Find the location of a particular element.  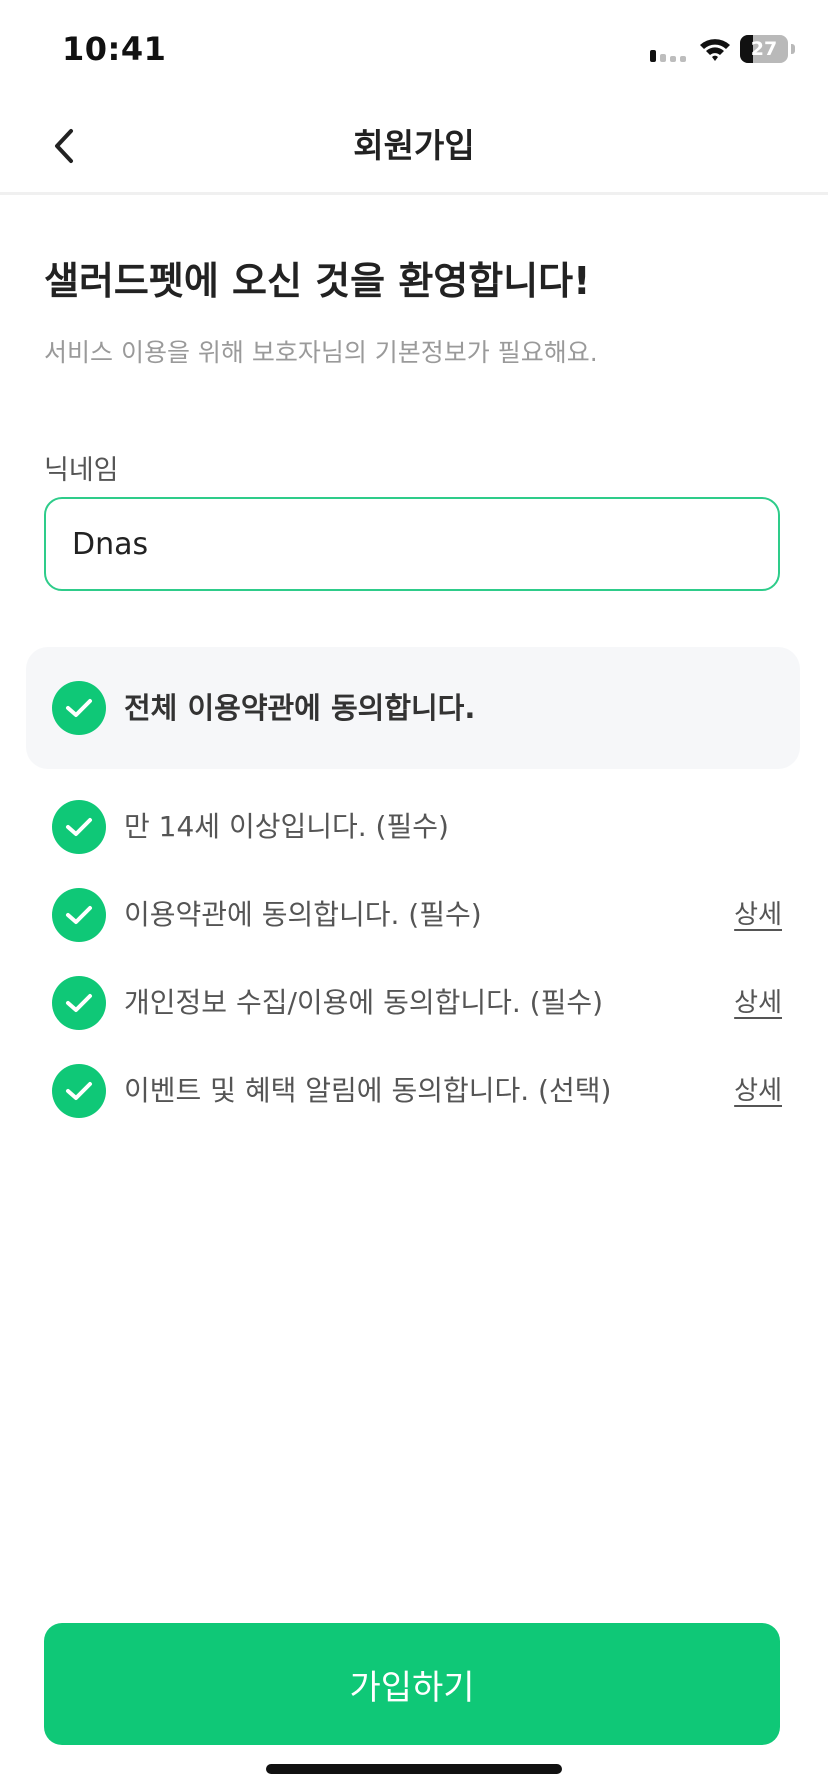

home-indicator is located at coordinates (414, 1769).